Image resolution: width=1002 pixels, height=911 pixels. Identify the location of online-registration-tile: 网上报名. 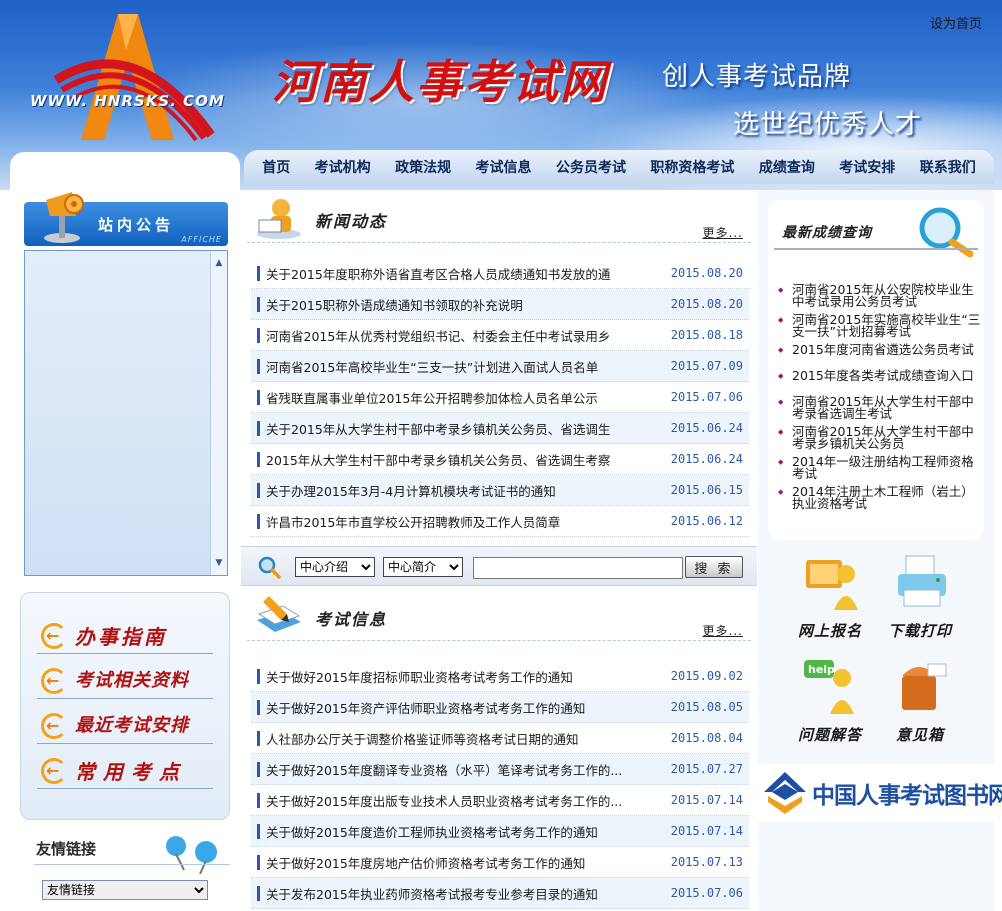
(830, 597).